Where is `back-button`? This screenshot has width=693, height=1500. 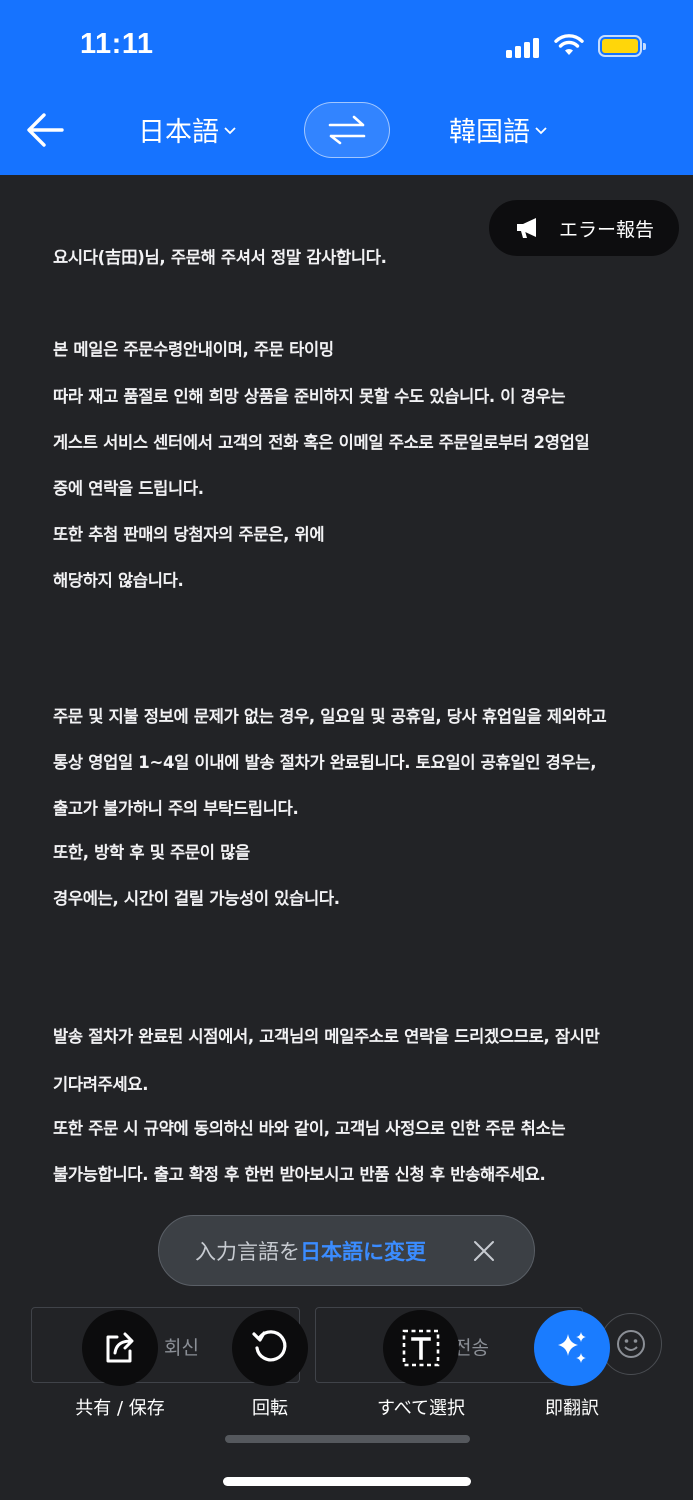 back-button is located at coordinates (46, 130).